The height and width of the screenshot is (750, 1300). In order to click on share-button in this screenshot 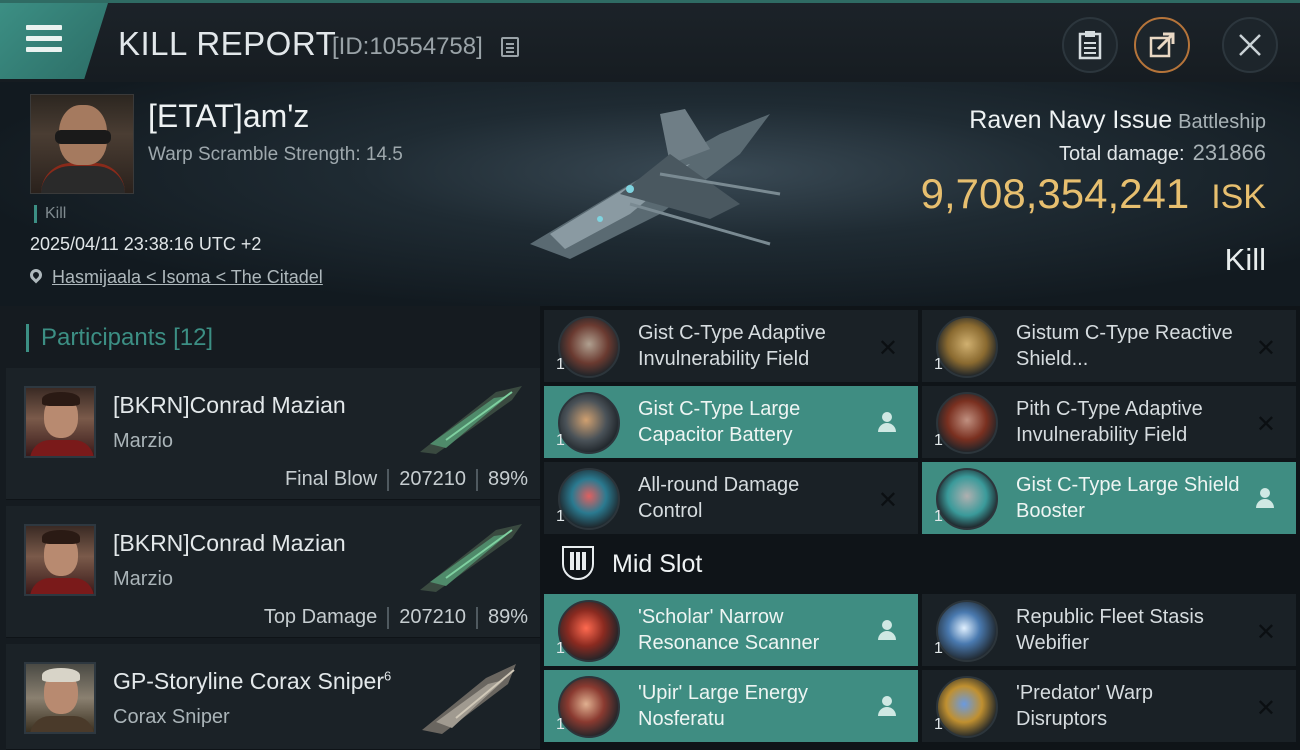, I will do `click(1162, 45)`.